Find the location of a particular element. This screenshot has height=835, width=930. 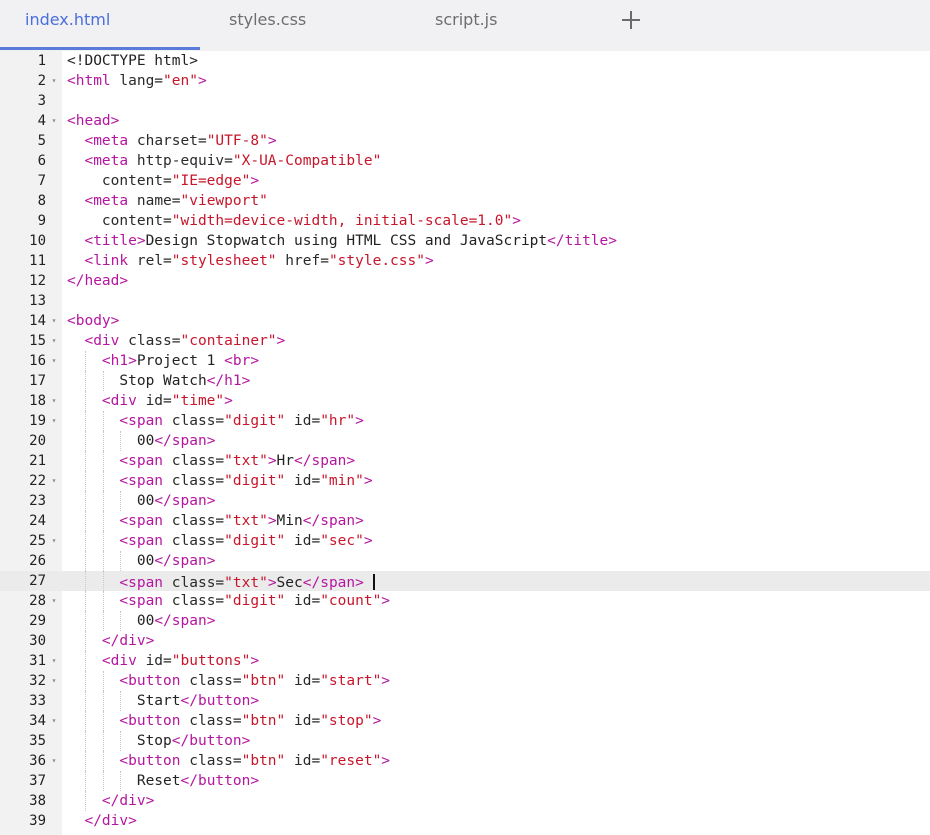

code-line: 16 ▾ <h1>Project 1 <br> is located at coordinates (465, 361).